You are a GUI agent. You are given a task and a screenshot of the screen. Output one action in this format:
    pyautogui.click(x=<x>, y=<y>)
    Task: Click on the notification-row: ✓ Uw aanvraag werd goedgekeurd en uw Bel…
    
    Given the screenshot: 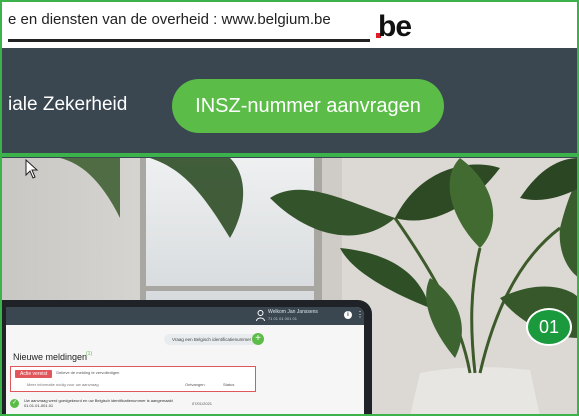 What is the action you would take?
    pyautogui.click(x=180, y=405)
    